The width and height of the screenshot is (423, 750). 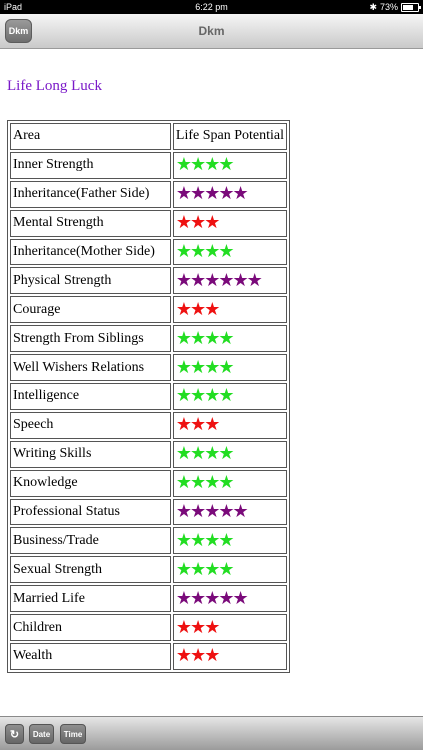 What do you see at coordinates (229, 136) in the screenshot?
I see `header-life-span: Life Span Potential` at bounding box center [229, 136].